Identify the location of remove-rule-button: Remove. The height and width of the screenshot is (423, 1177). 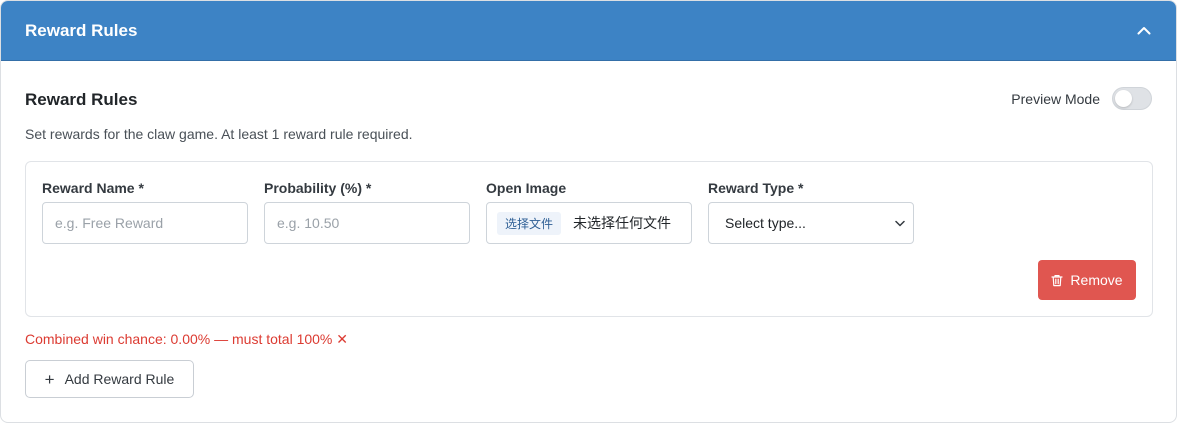
(1087, 280).